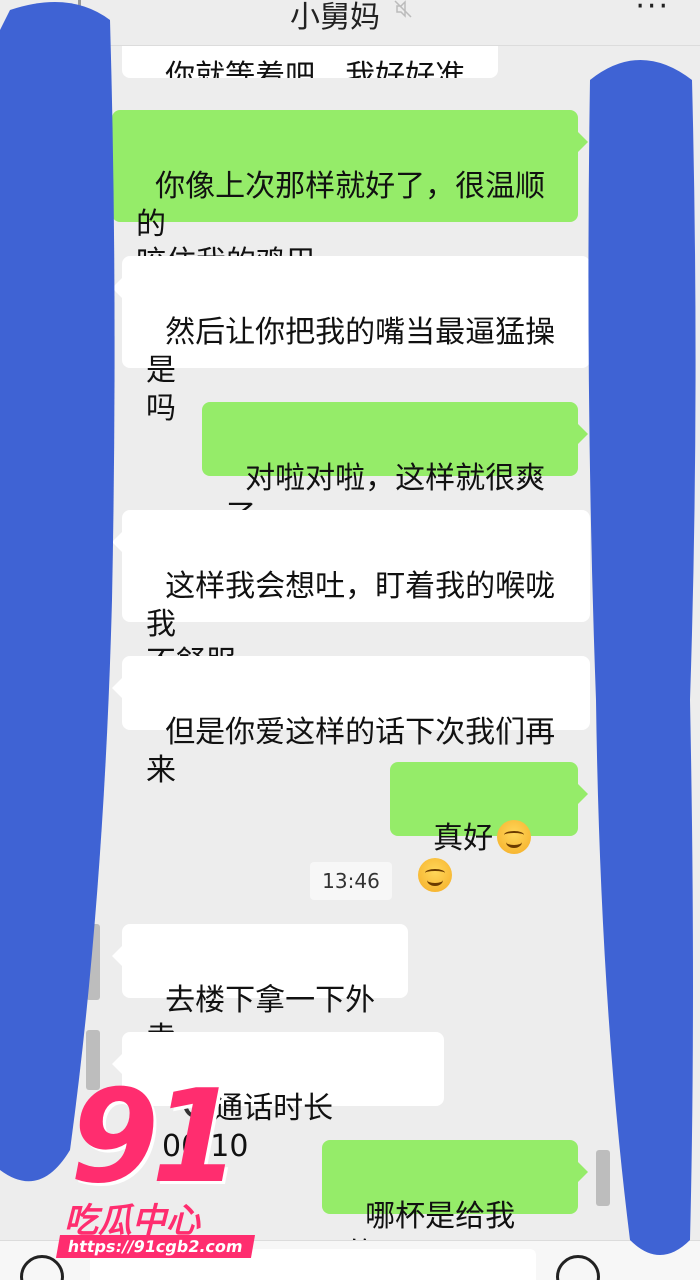 The height and width of the screenshot is (1280, 700). I want to click on watermark-logo: 91 吃瓜中心 https://91cgb2.com, so click(155, 1164).